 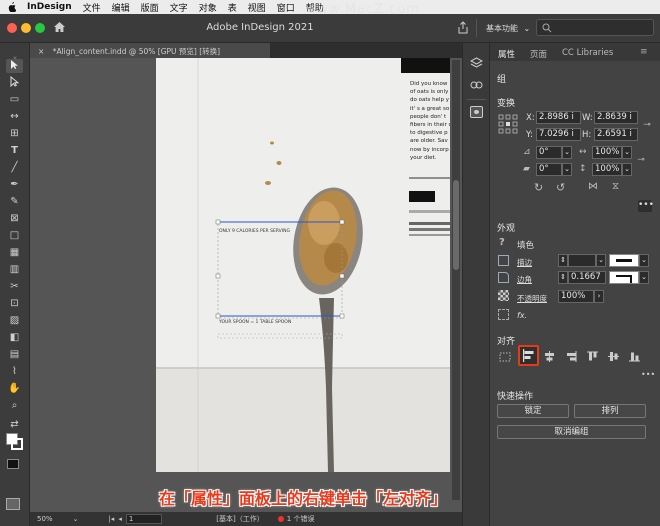 I want to click on zoom-window-button, so click(x=40, y=28).